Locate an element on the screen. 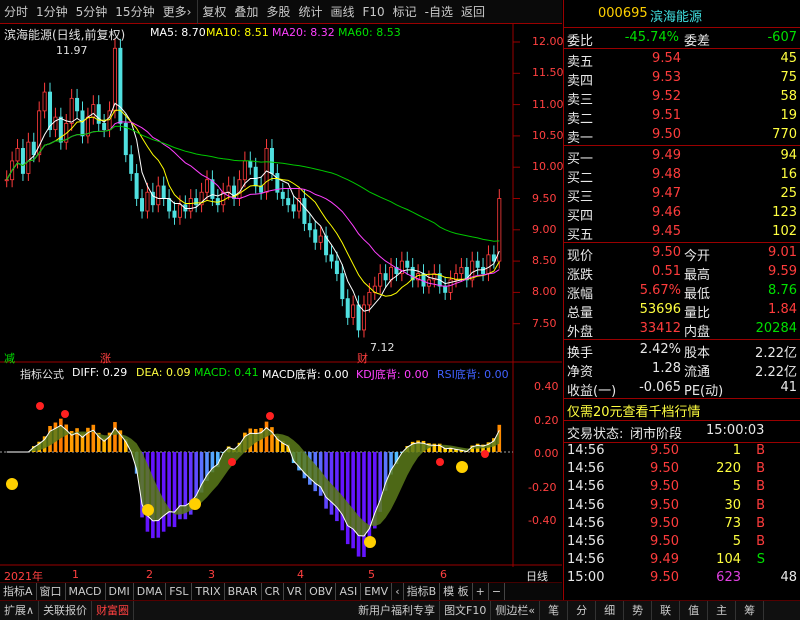 Image resolution: width=800 pixels, height=620 pixels. status-item-7: 分 is located at coordinates (582, 610).